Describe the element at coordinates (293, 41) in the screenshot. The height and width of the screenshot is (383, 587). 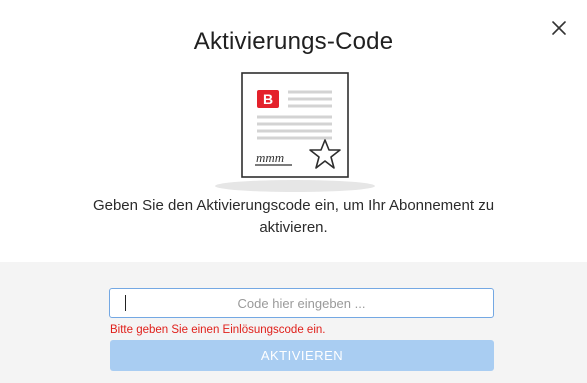
I see `dialog-title: Aktivierungs-Code` at that location.